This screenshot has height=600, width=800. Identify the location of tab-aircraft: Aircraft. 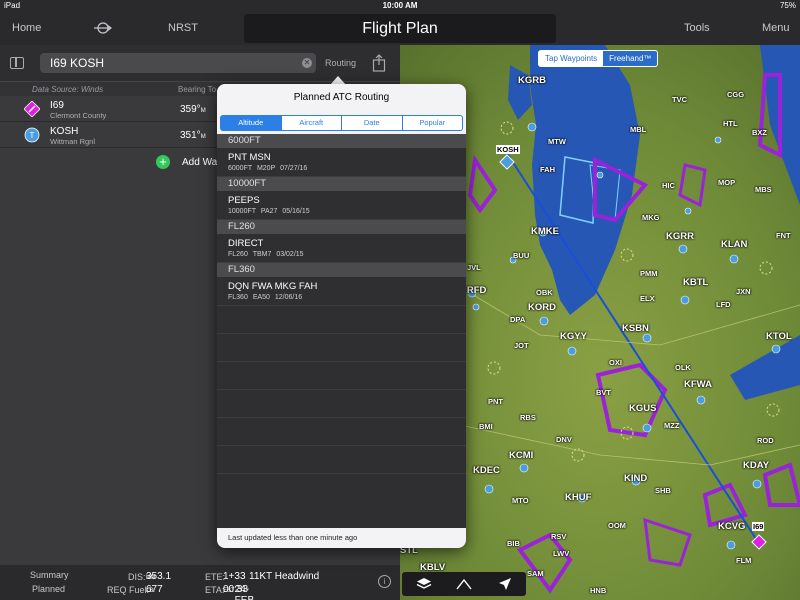
(312, 123).